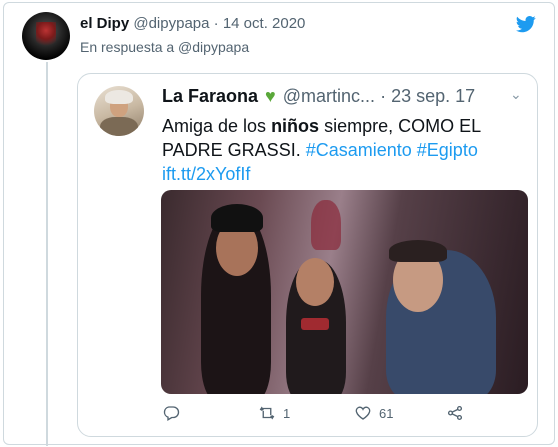  What do you see at coordinates (47, 254) in the screenshot?
I see `thread-line` at bounding box center [47, 254].